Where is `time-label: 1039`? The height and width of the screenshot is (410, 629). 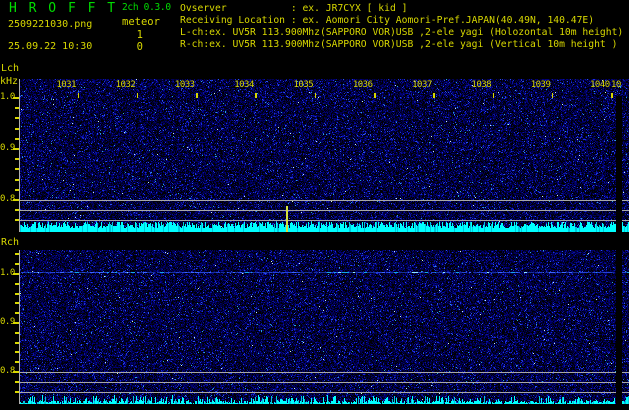
time-label: 1039 is located at coordinates (540, 85).